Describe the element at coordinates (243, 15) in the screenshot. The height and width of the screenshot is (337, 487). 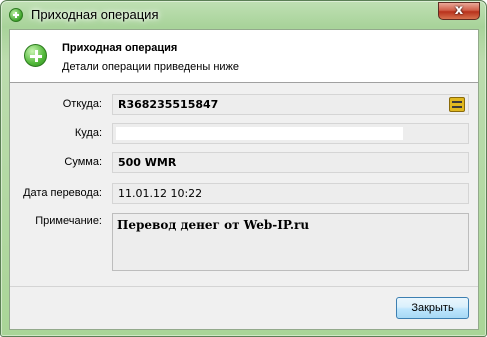
I see `title-bar: Приходная операция x` at that location.